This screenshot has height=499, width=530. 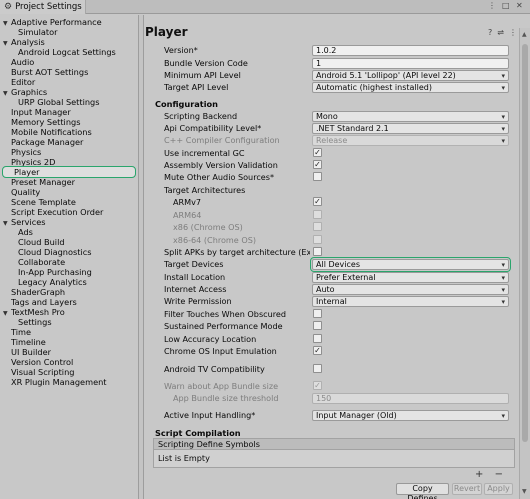 What do you see at coordinates (23, 222) in the screenshot?
I see `sidebar-item-services: ▼ Services` at bounding box center [23, 222].